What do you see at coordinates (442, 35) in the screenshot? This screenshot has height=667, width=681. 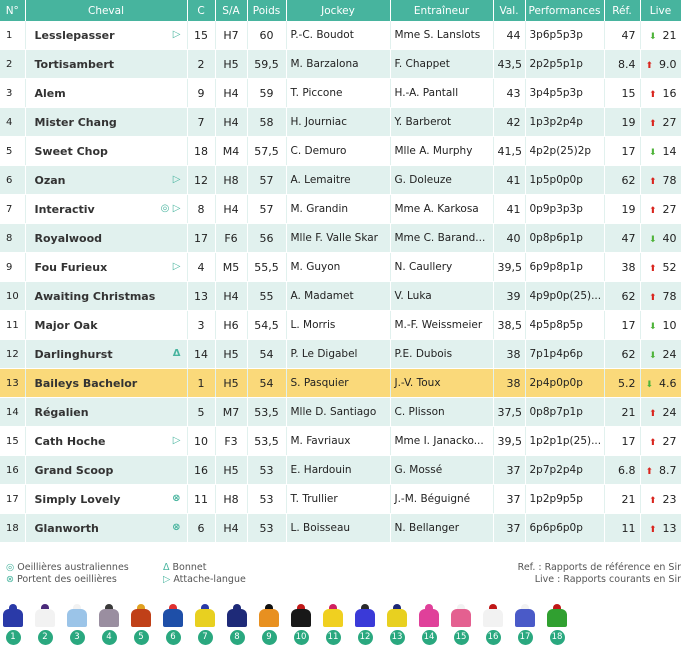 I see `trainer-name: Mme S. Lanslots` at bounding box center [442, 35].